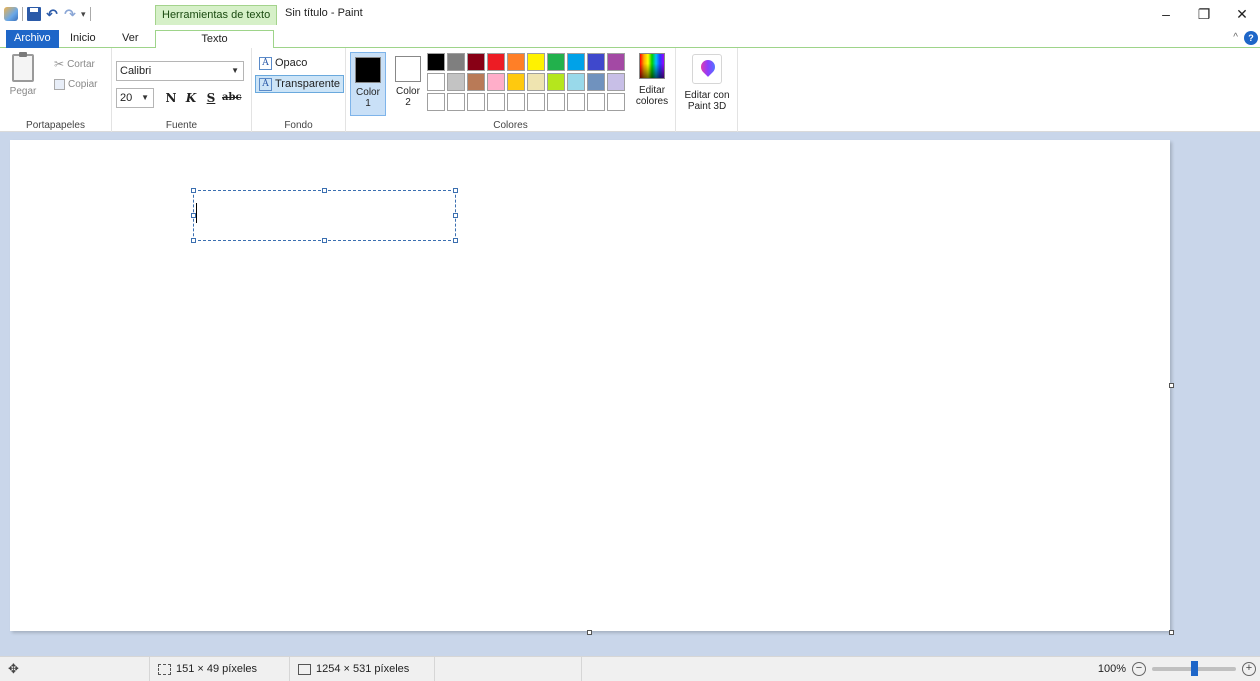 The height and width of the screenshot is (681, 1260). Describe the element at coordinates (408, 102) in the screenshot. I see `color2-number: 2` at that location.